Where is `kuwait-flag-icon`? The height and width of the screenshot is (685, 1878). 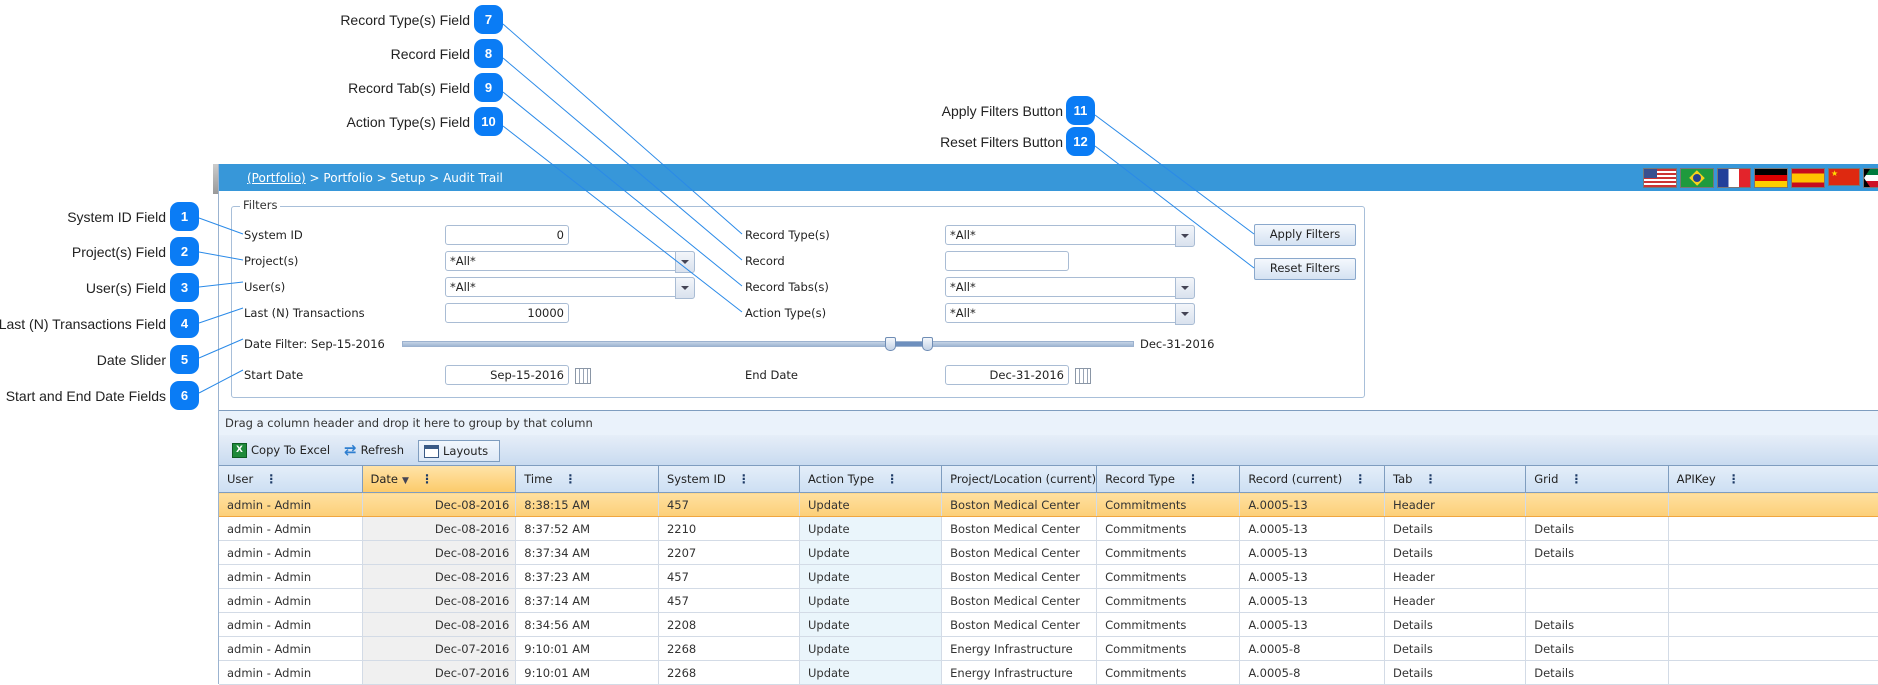 kuwait-flag-icon is located at coordinates (1870, 178).